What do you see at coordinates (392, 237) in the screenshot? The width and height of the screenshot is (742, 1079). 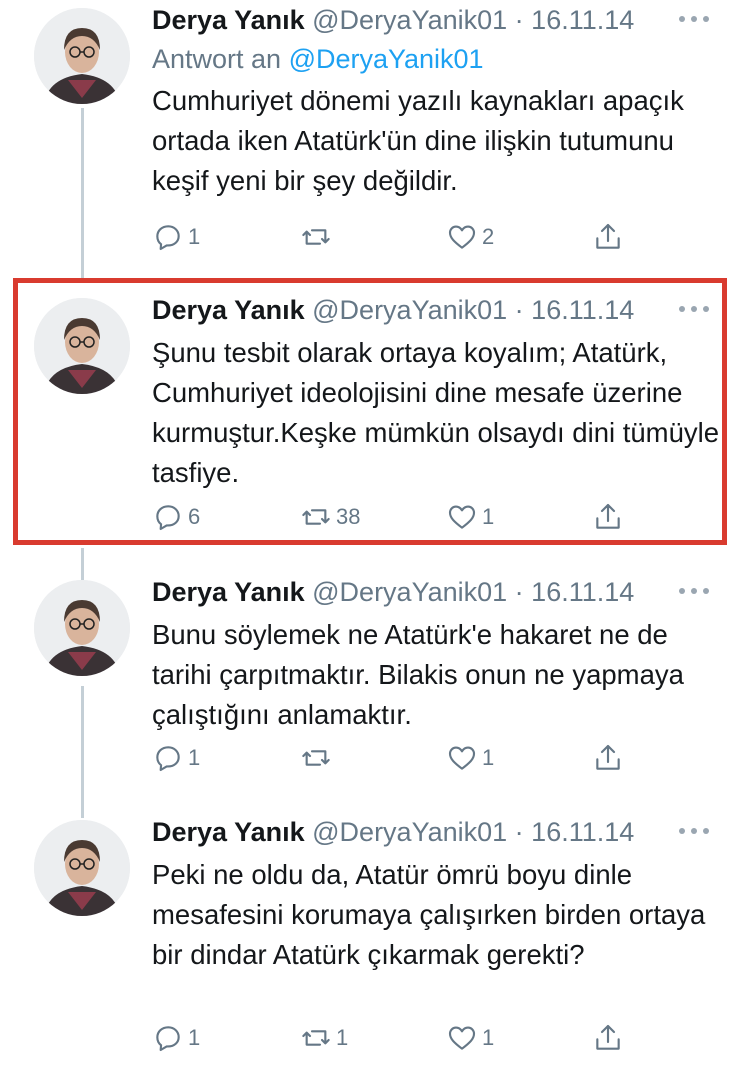 I see `tweet-actions: 1 2` at bounding box center [392, 237].